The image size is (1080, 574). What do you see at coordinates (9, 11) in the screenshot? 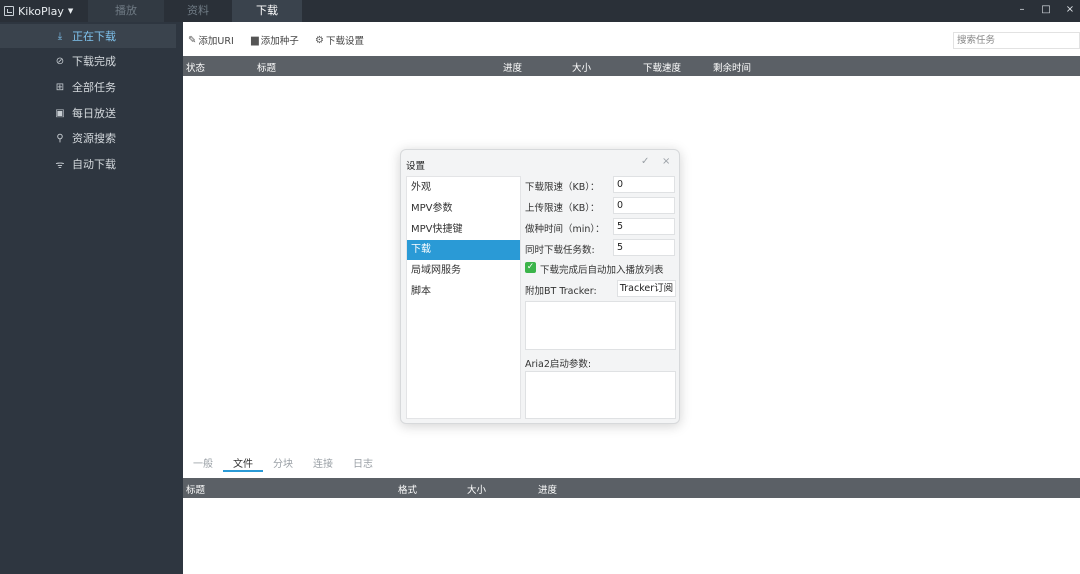
I see `app-logo-icon` at bounding box center [9, 11].